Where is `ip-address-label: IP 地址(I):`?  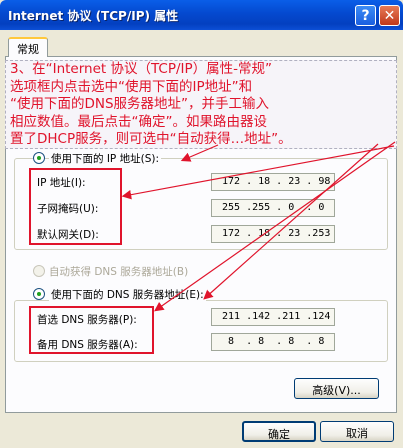 ip-address-label: IP 地址(I): is located at coordinates (61, 183).